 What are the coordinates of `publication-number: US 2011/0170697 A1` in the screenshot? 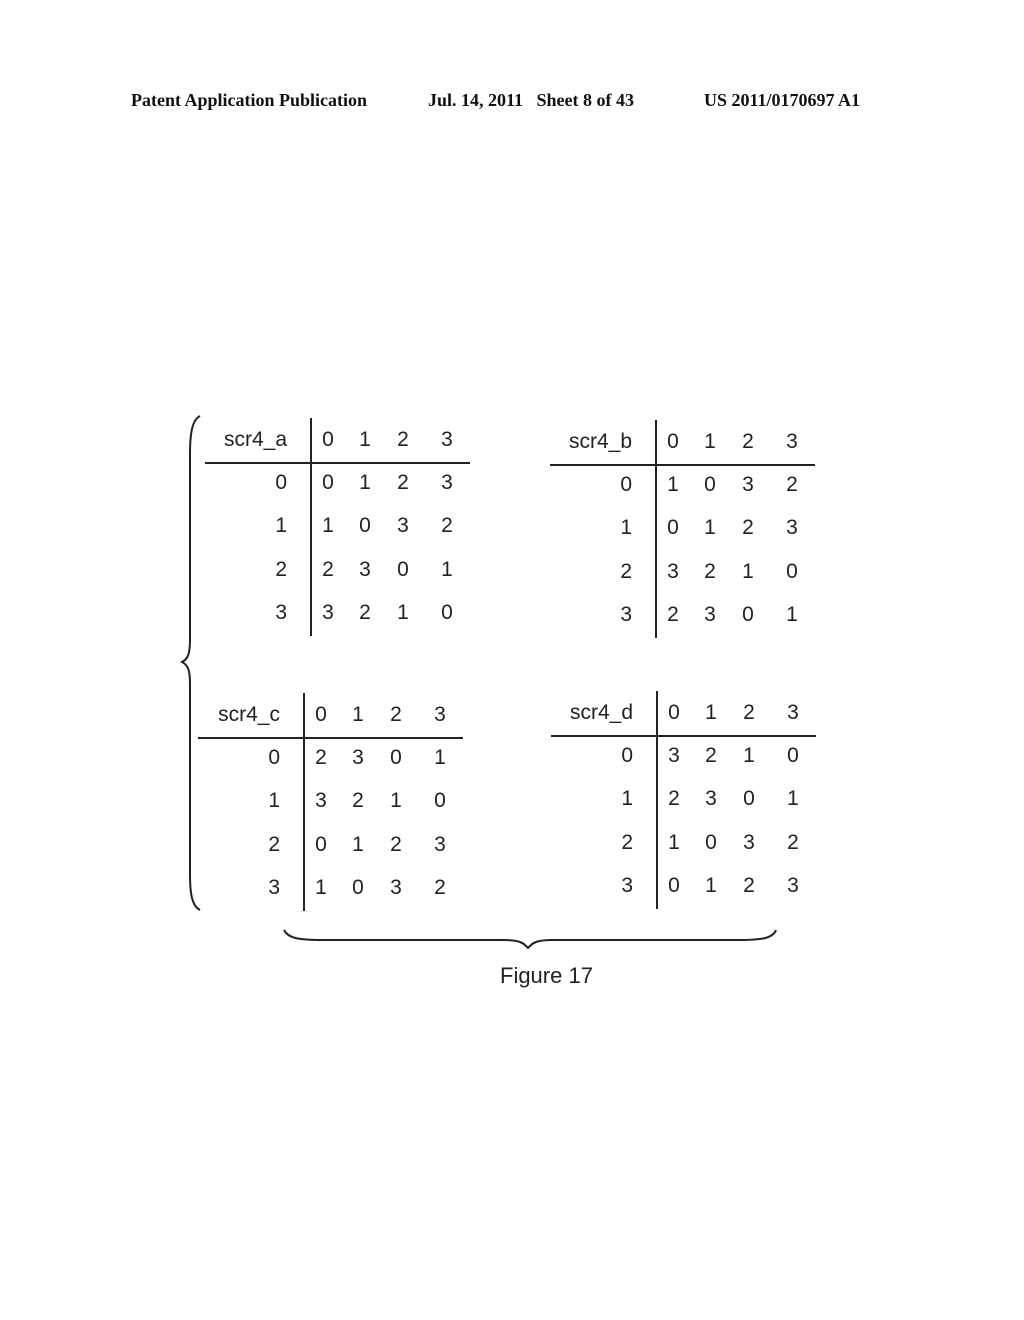 It's located at (782, 100).